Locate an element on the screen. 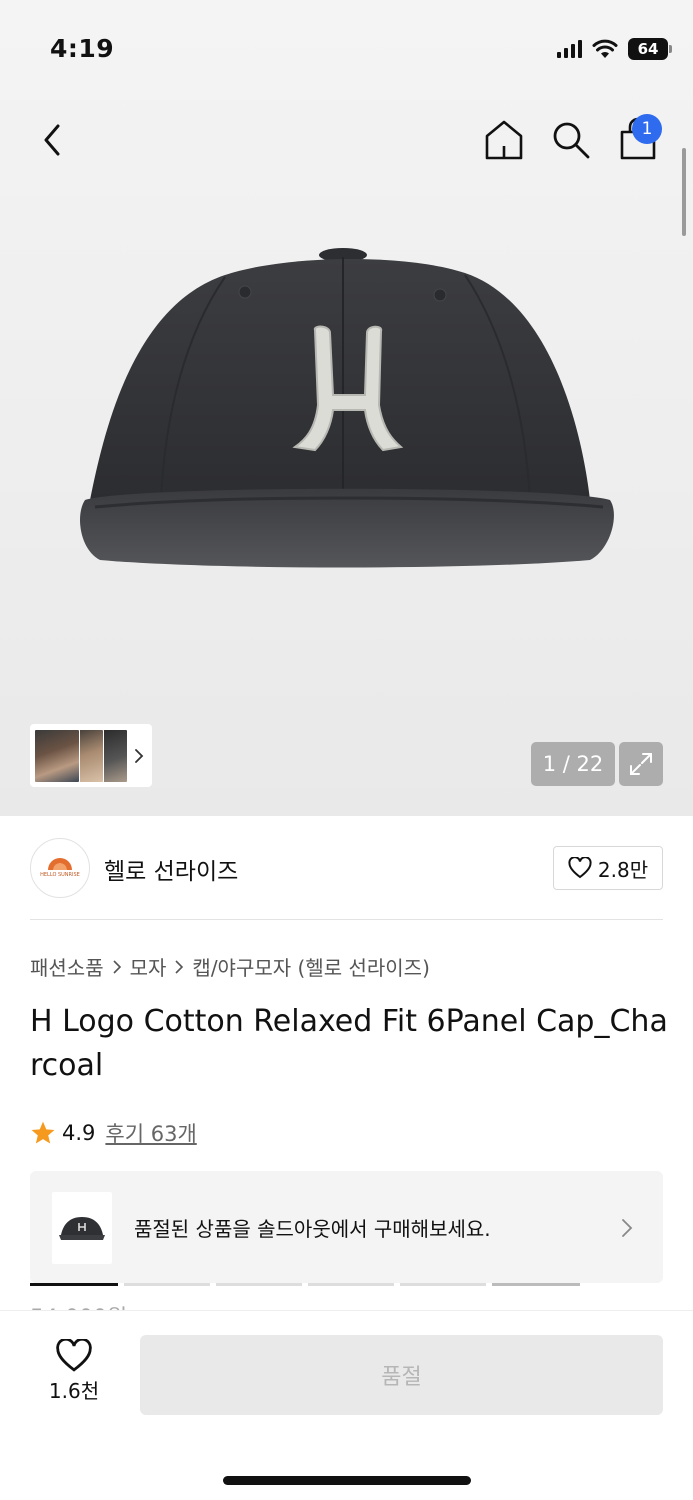  product-rating: 4.9 후기 63개 is located at coordinates (113, 1133).